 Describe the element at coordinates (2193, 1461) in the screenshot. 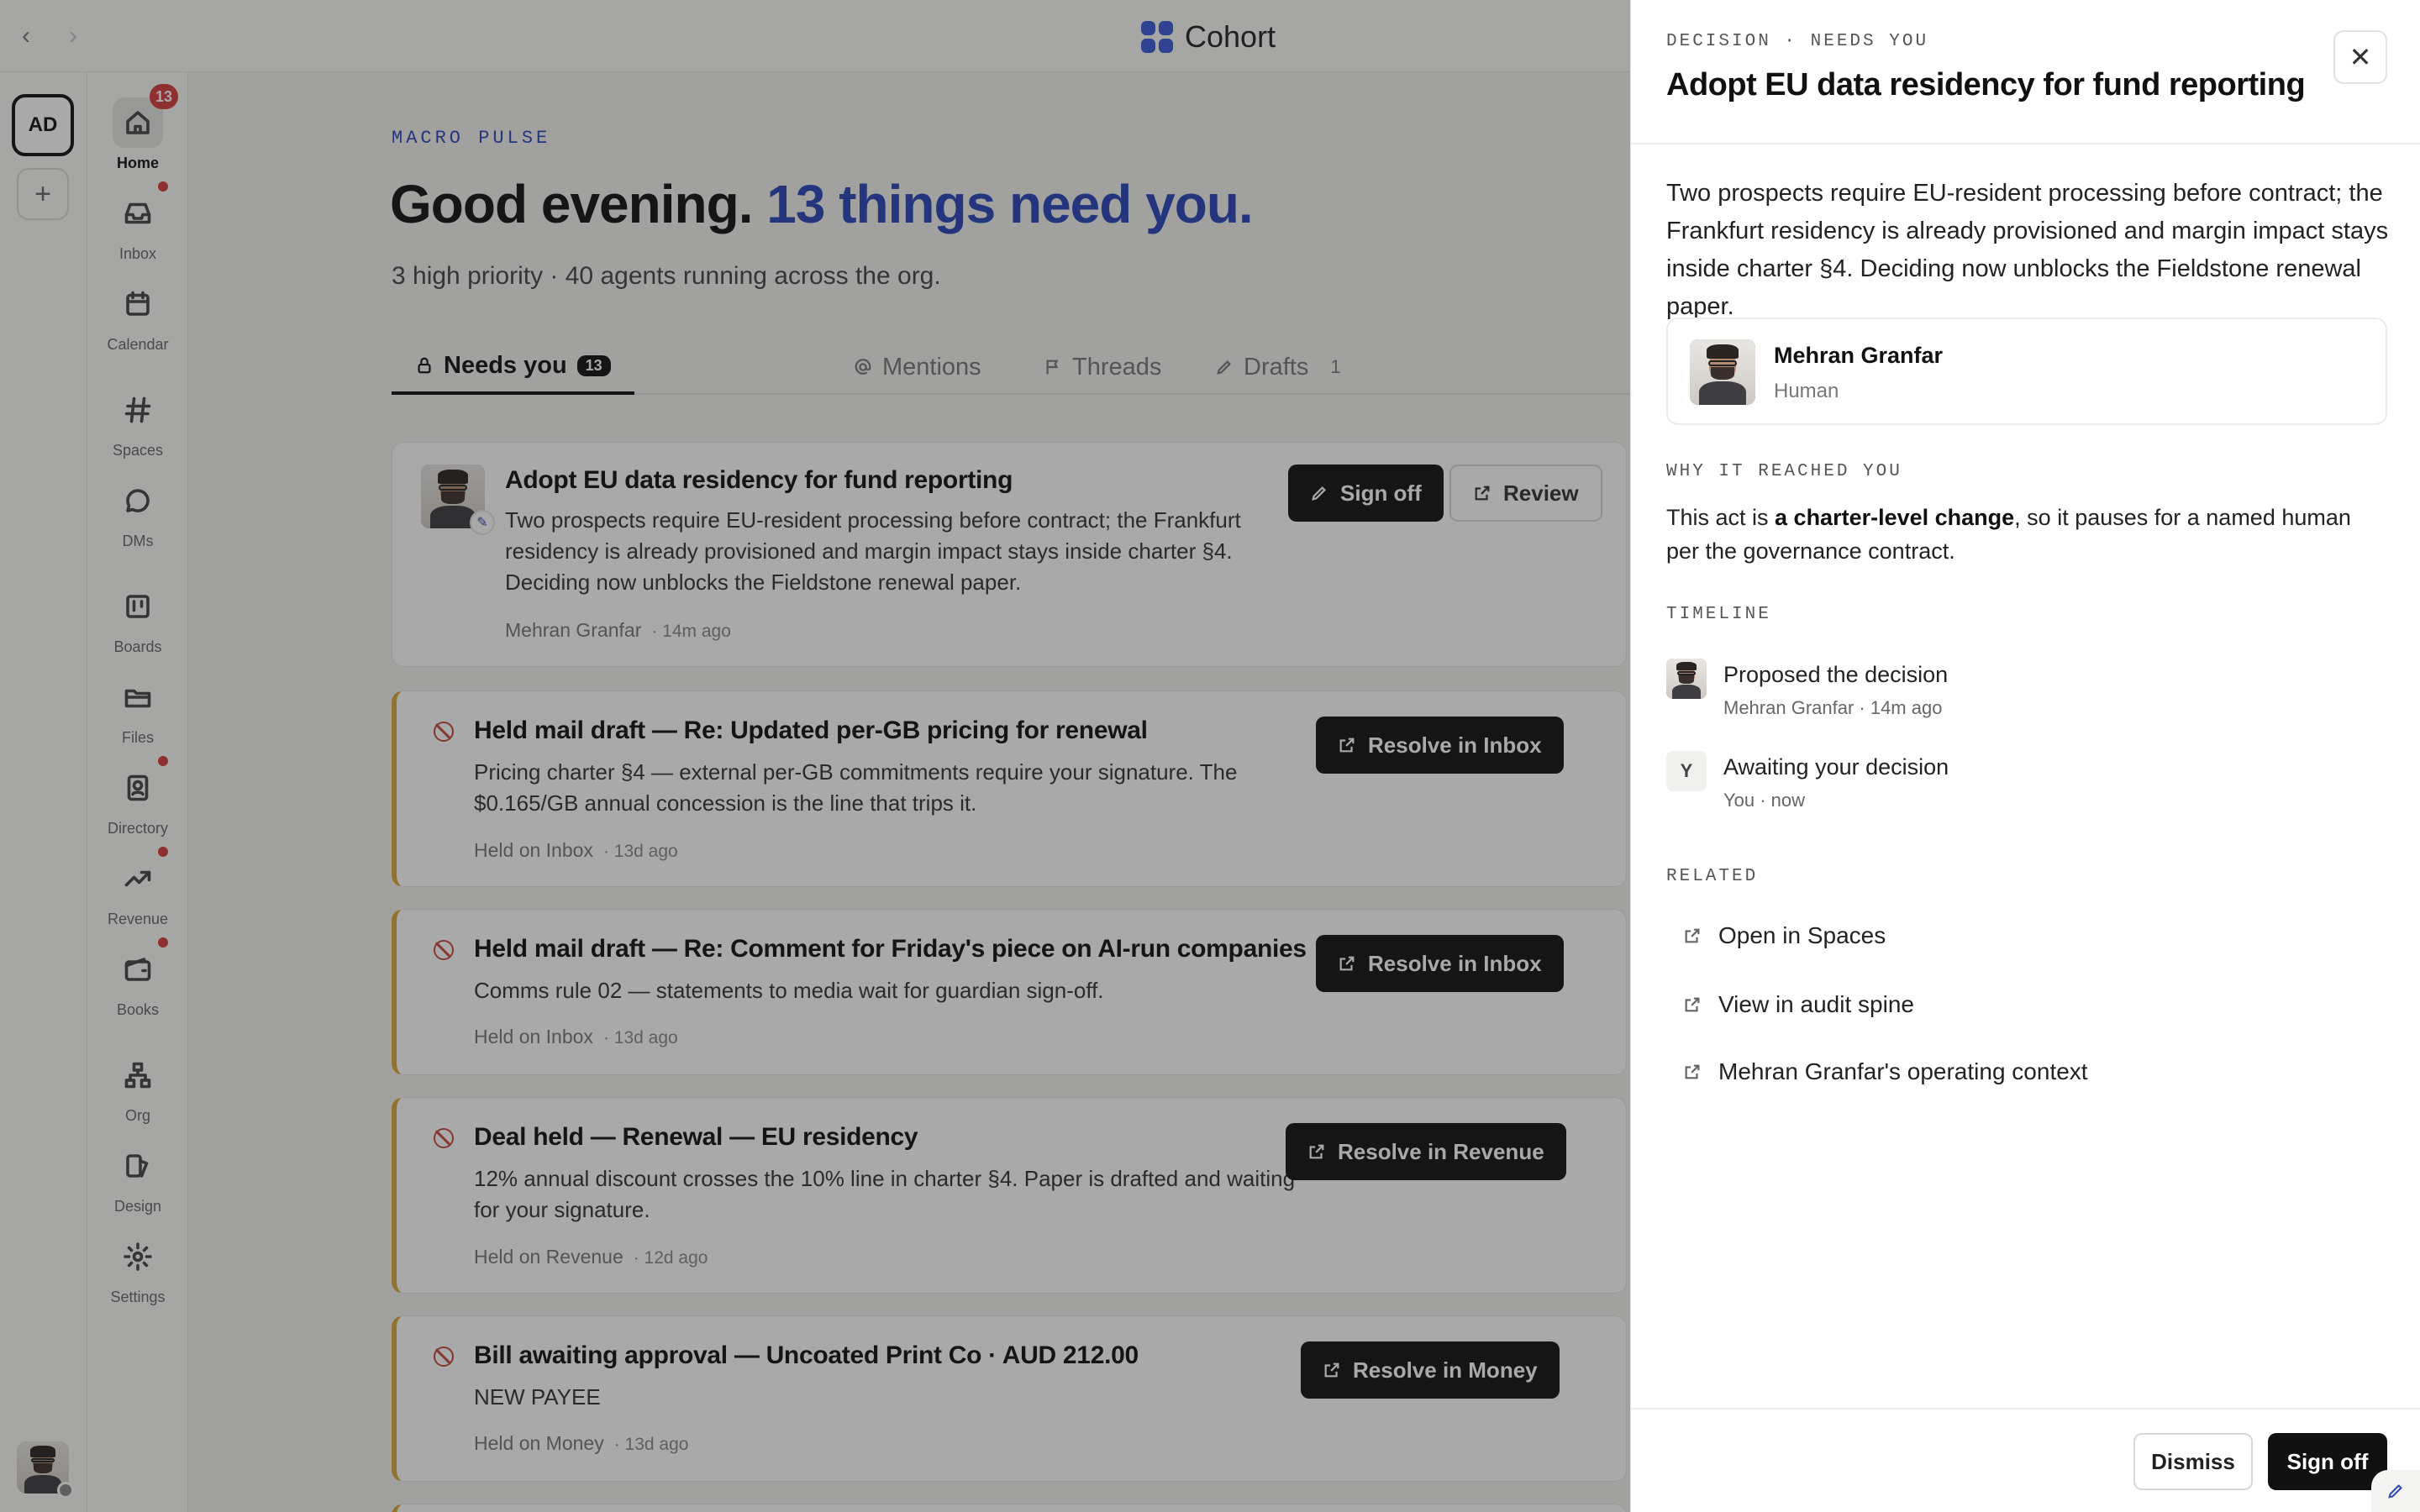

I see `dismiss-button: Dismiss` at that location.